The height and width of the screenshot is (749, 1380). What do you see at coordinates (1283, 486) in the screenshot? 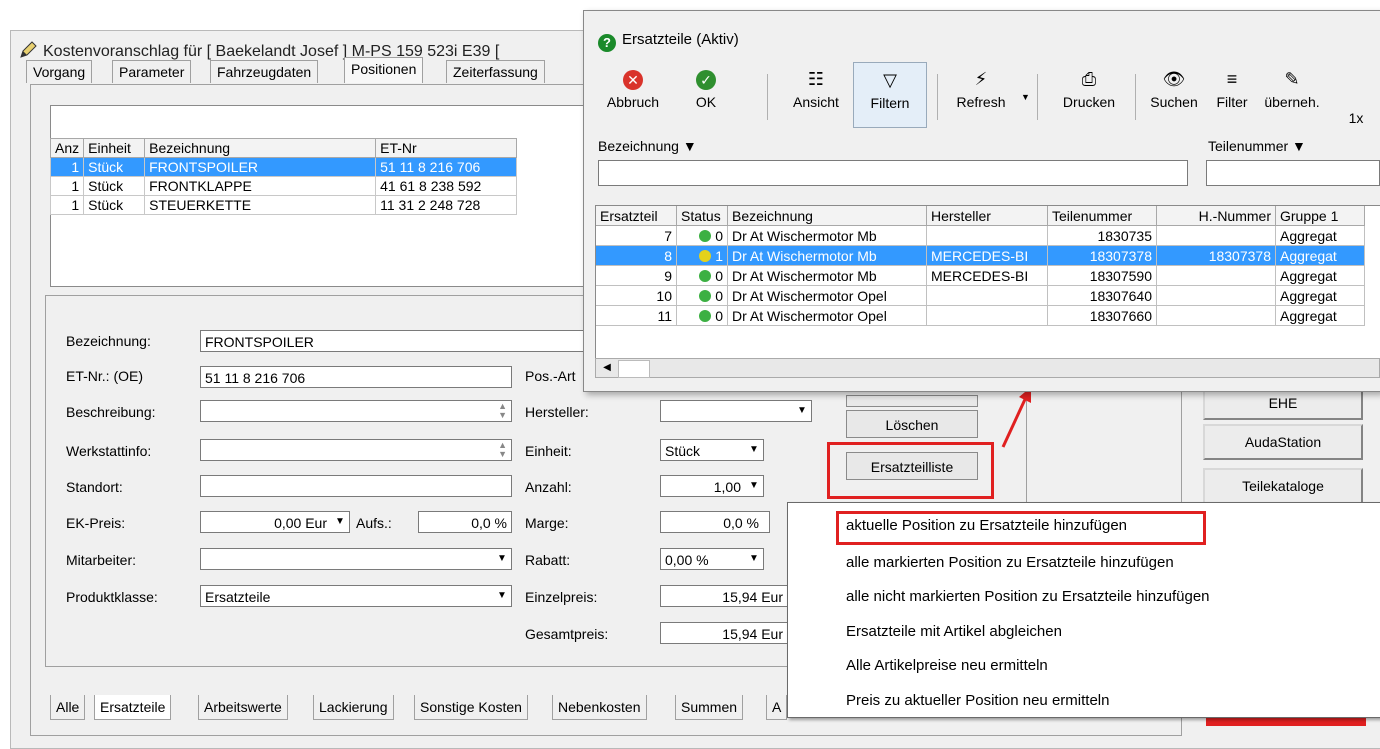
I see `teilekataloge-button: Teilekataloge` at bounding box center [1283, 486].